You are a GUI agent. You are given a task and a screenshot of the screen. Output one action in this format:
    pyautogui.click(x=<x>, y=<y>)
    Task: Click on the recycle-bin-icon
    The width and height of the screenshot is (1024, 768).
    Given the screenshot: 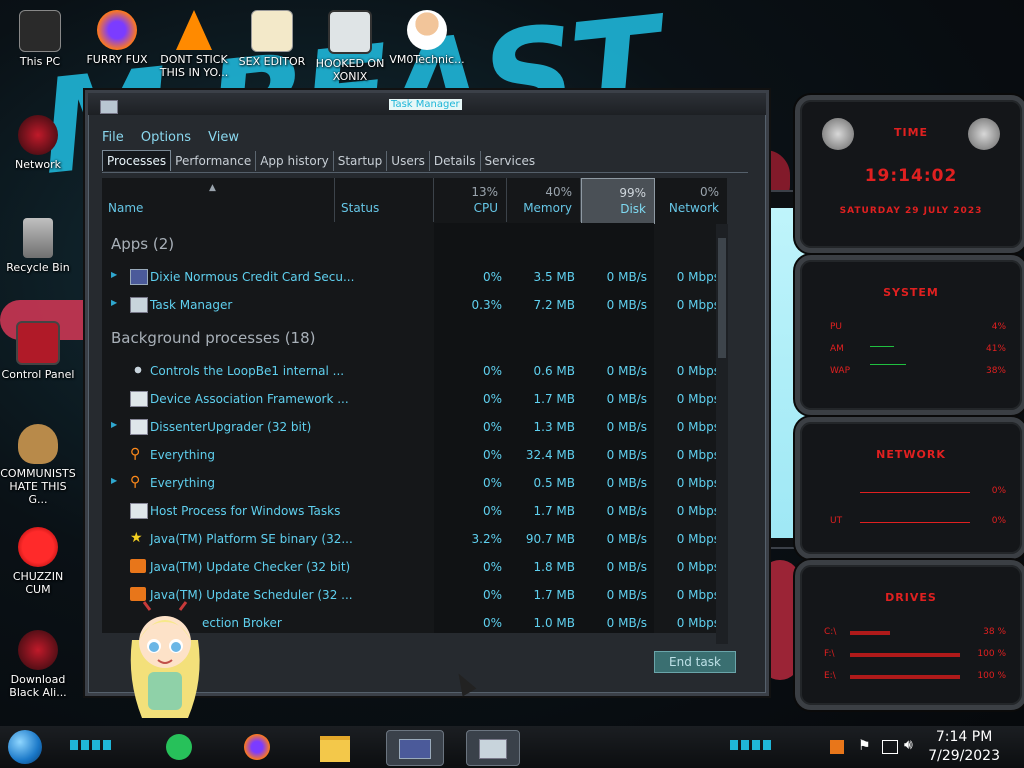 What is the action you would take?
    pyautogui.click(x=38, y=238)
    